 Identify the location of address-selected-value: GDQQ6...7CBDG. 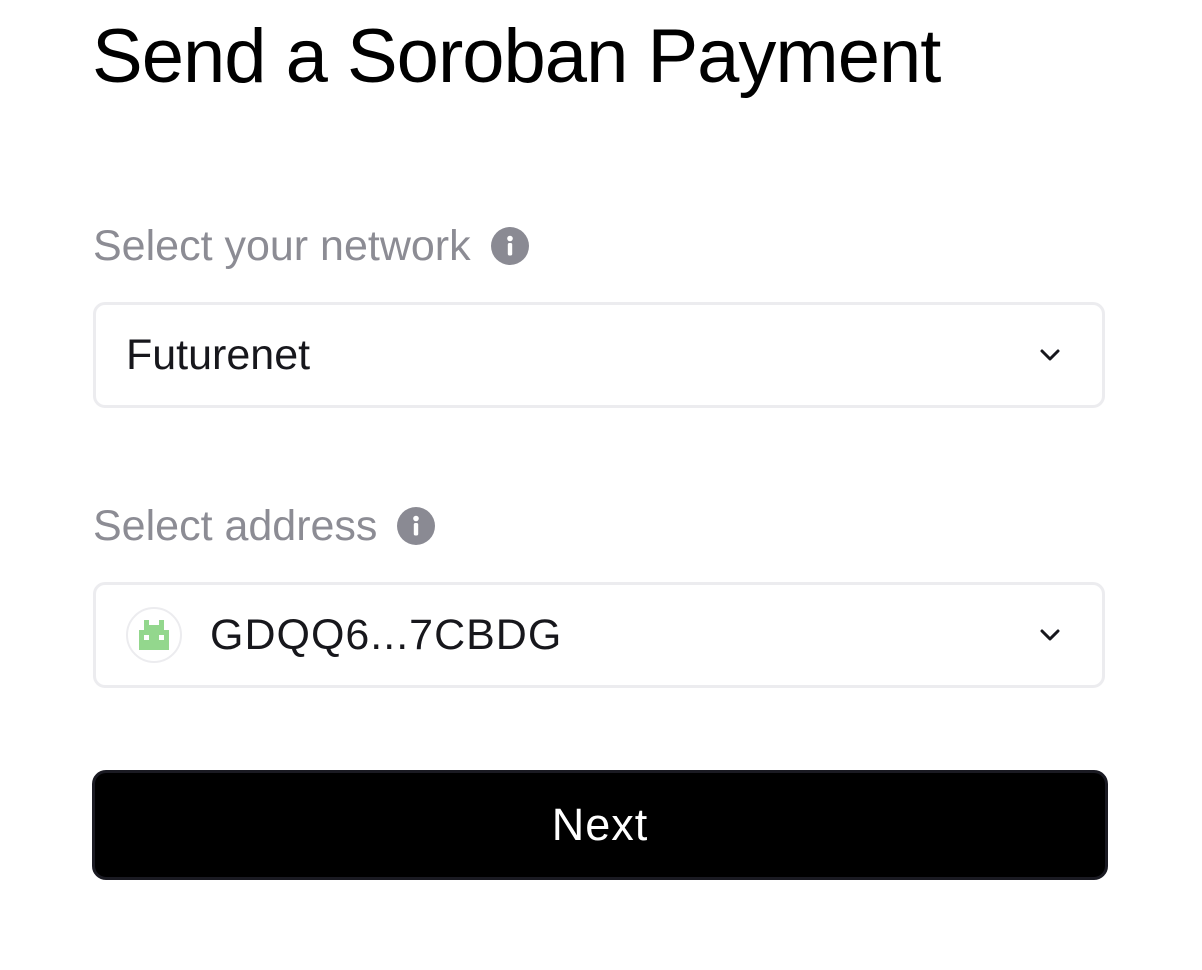
(386, 634).